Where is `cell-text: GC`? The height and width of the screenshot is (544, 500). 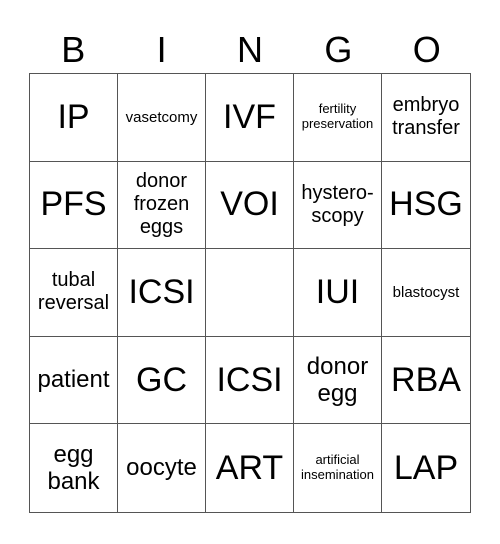 cell-text: GC is located at coordinates (161, 379).